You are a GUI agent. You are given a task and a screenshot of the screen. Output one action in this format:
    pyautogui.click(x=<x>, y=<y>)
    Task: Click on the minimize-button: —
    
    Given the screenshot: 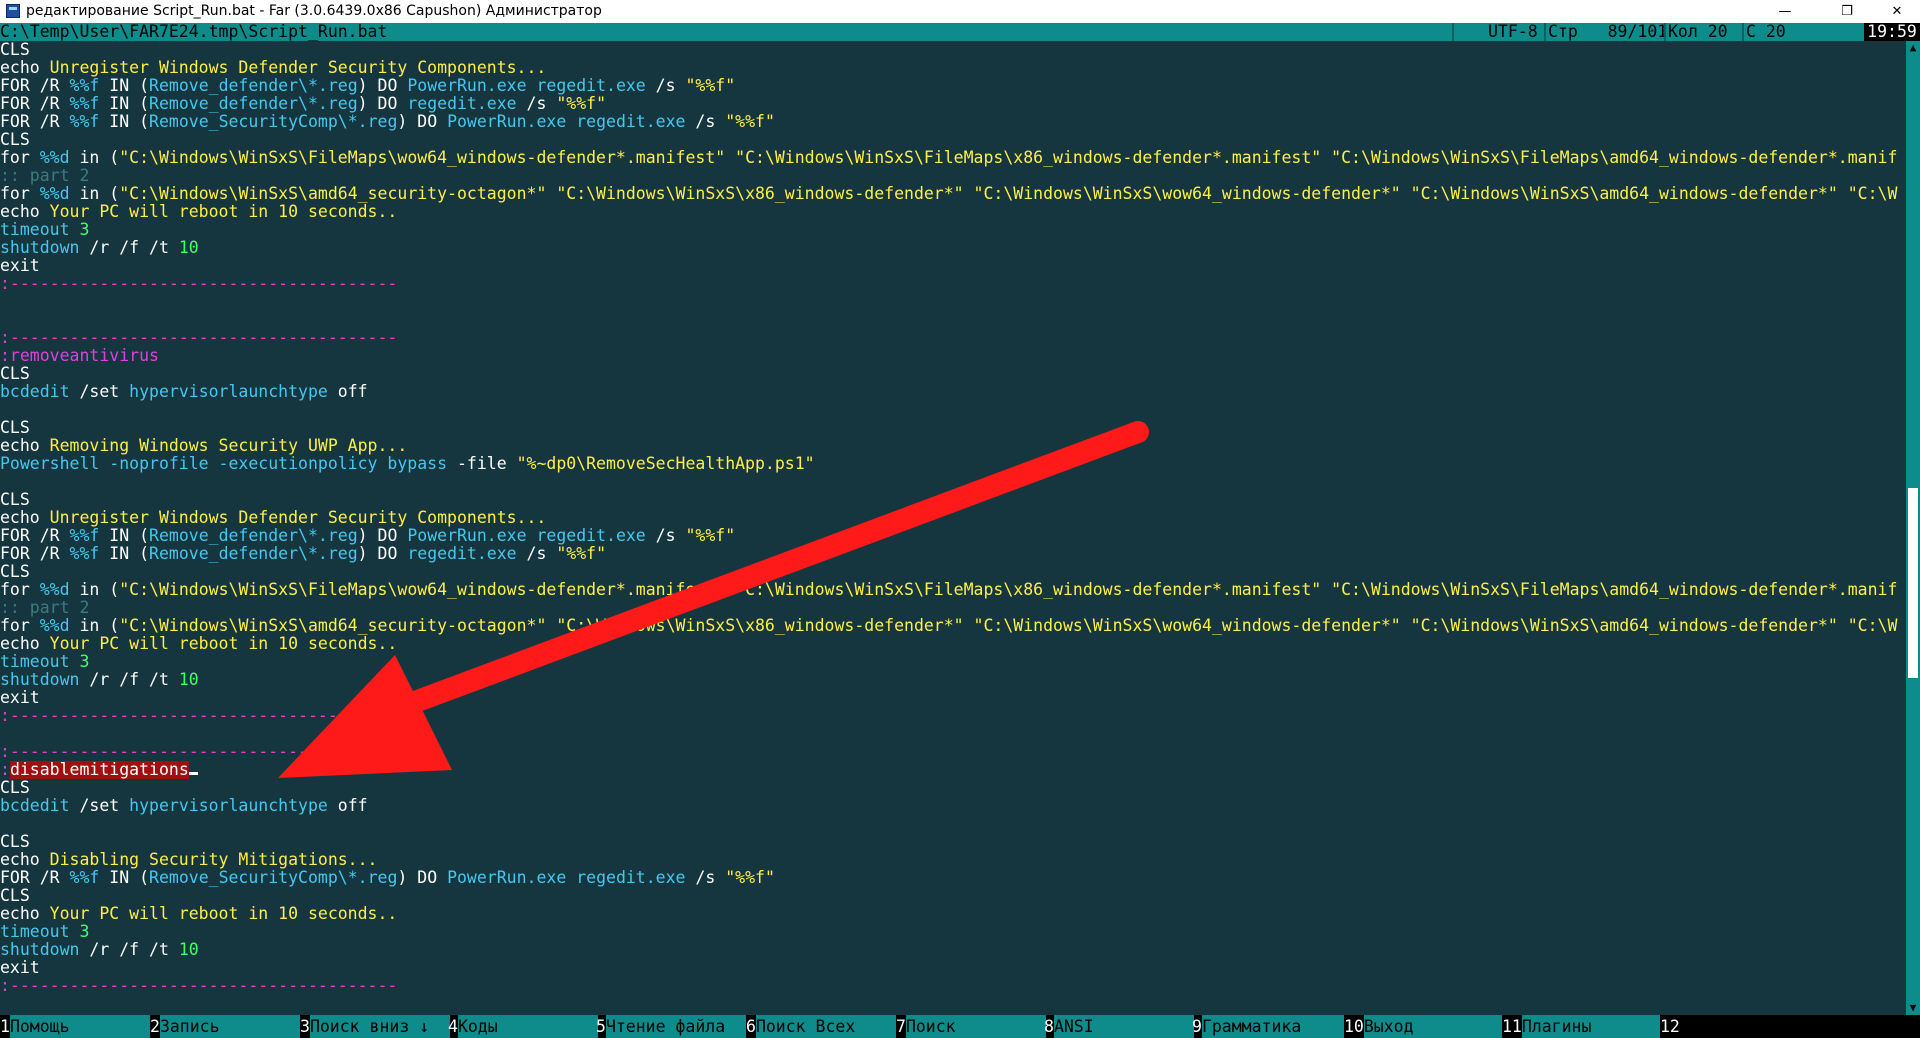 What is the action you would take?
    pyautogui.click(x=1785, y=11)
    